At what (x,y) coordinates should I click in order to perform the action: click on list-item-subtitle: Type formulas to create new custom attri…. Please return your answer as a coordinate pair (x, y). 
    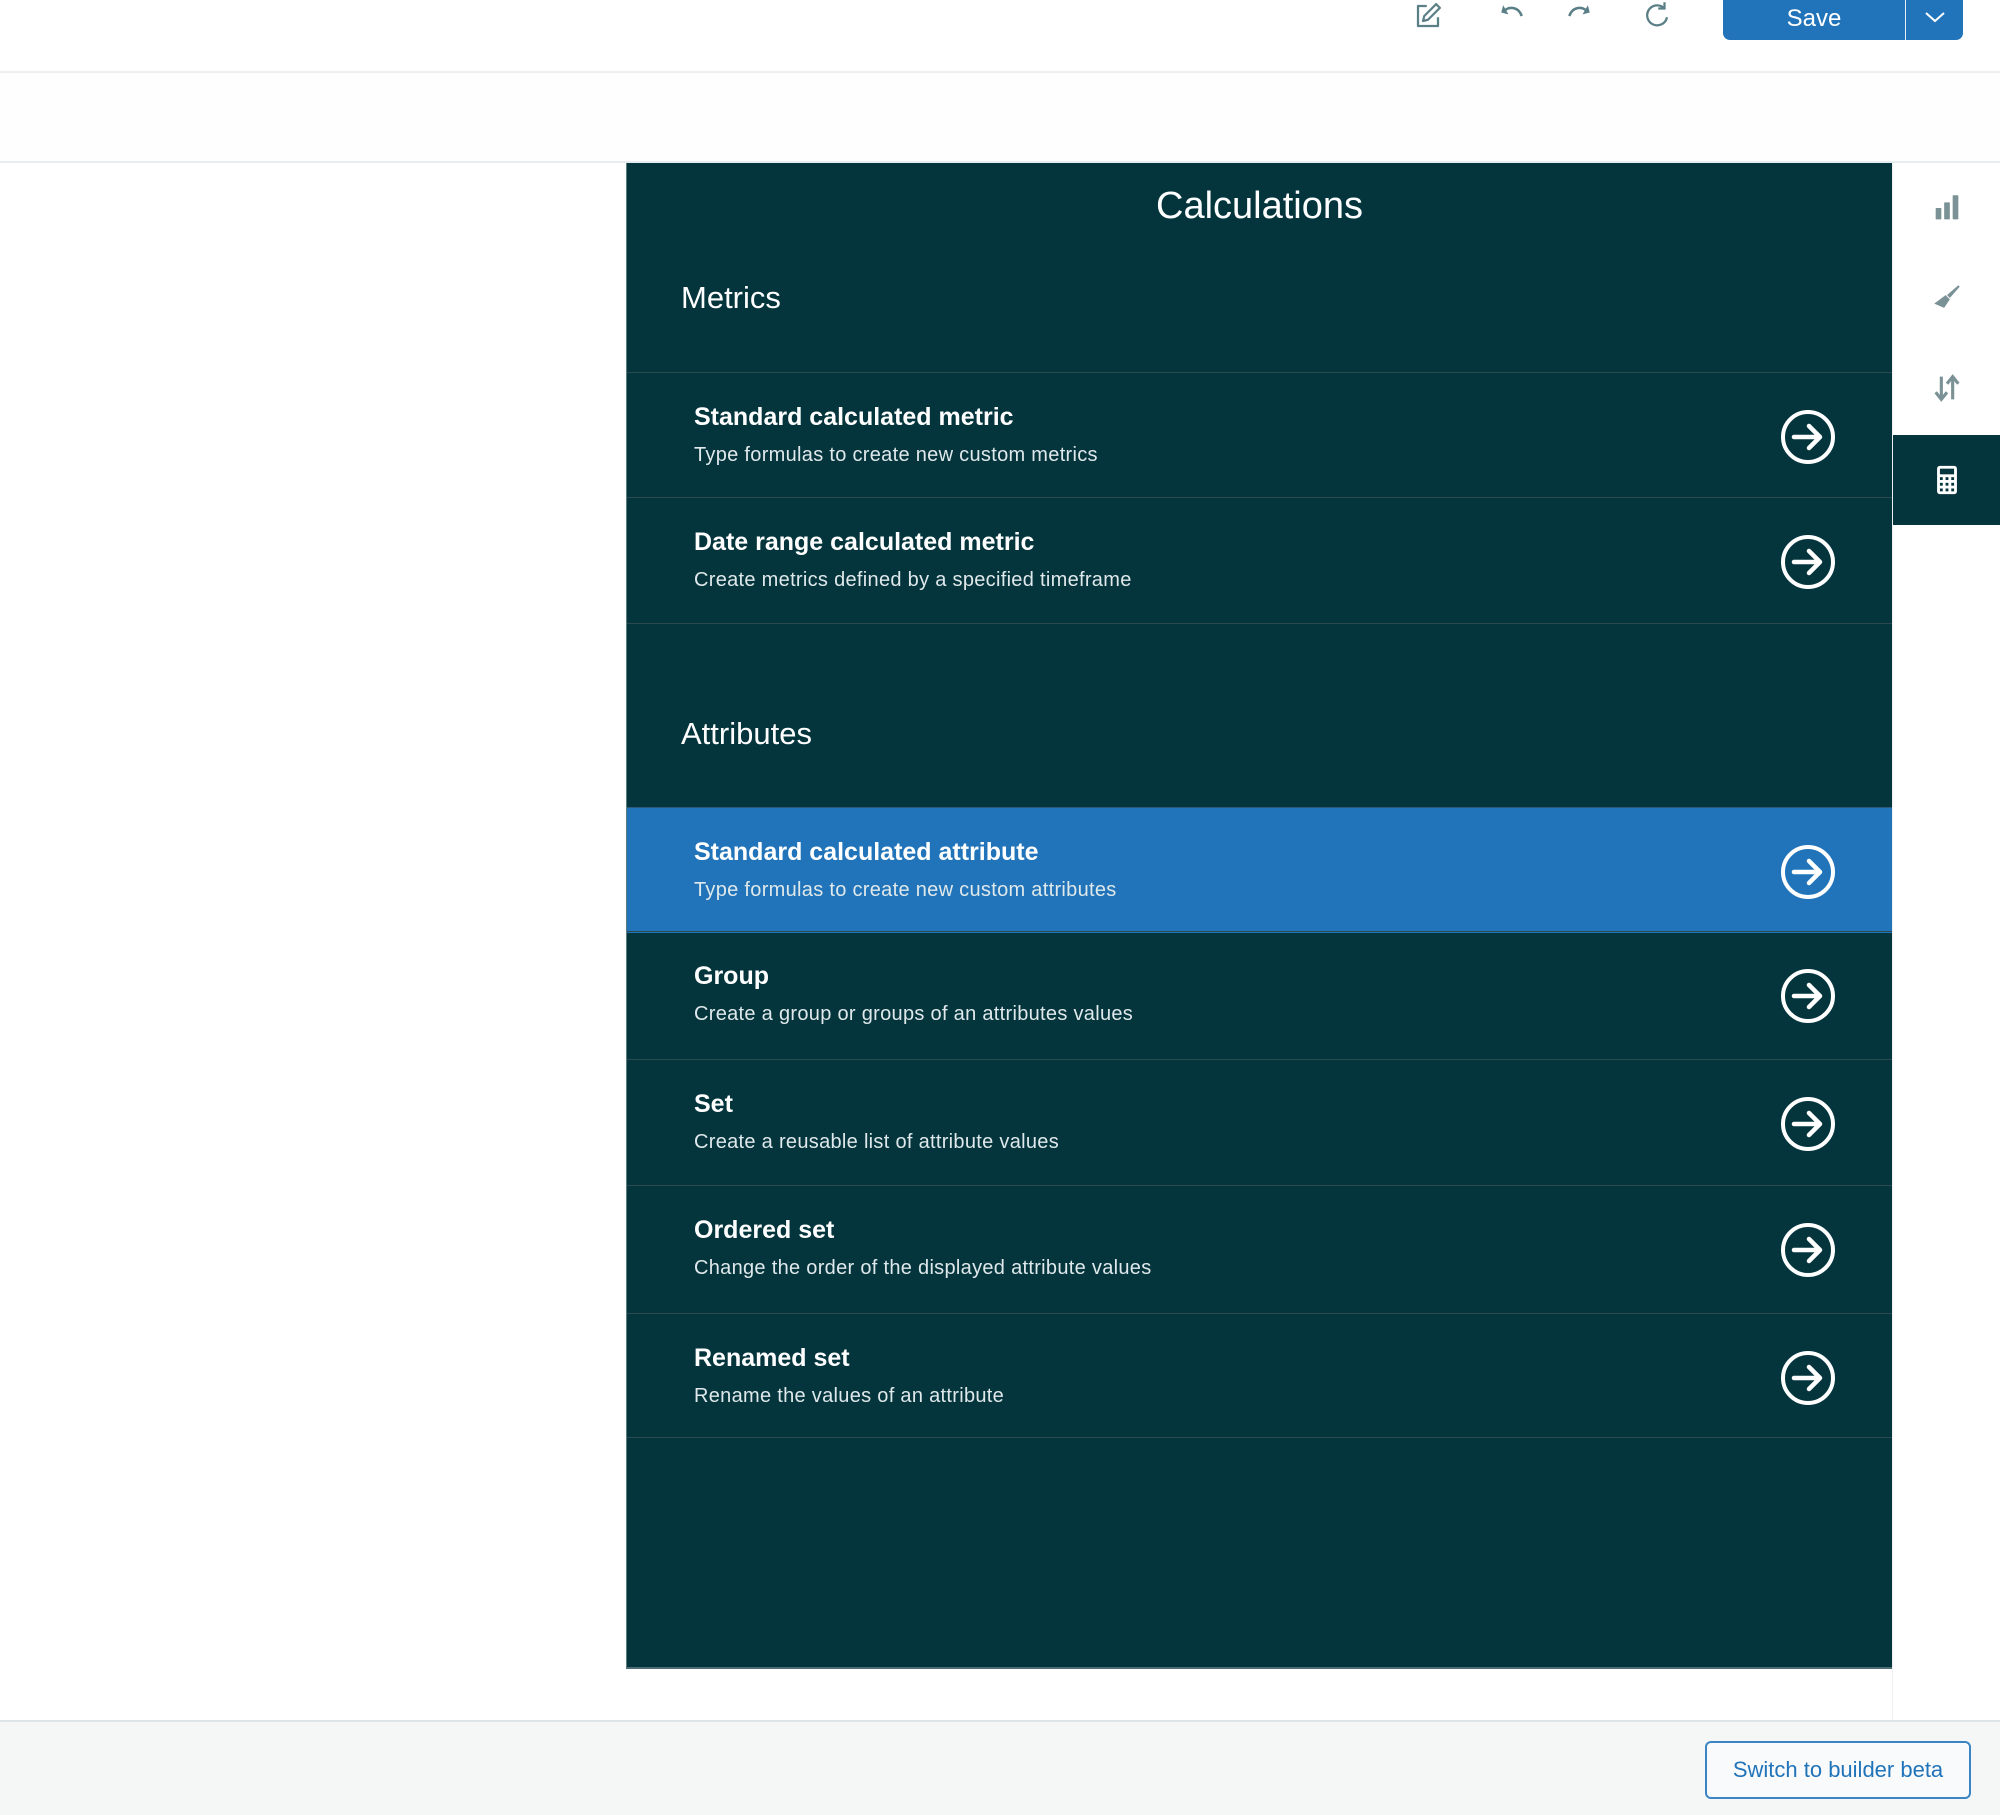
    Looking at the image, I should click on (905, 890).